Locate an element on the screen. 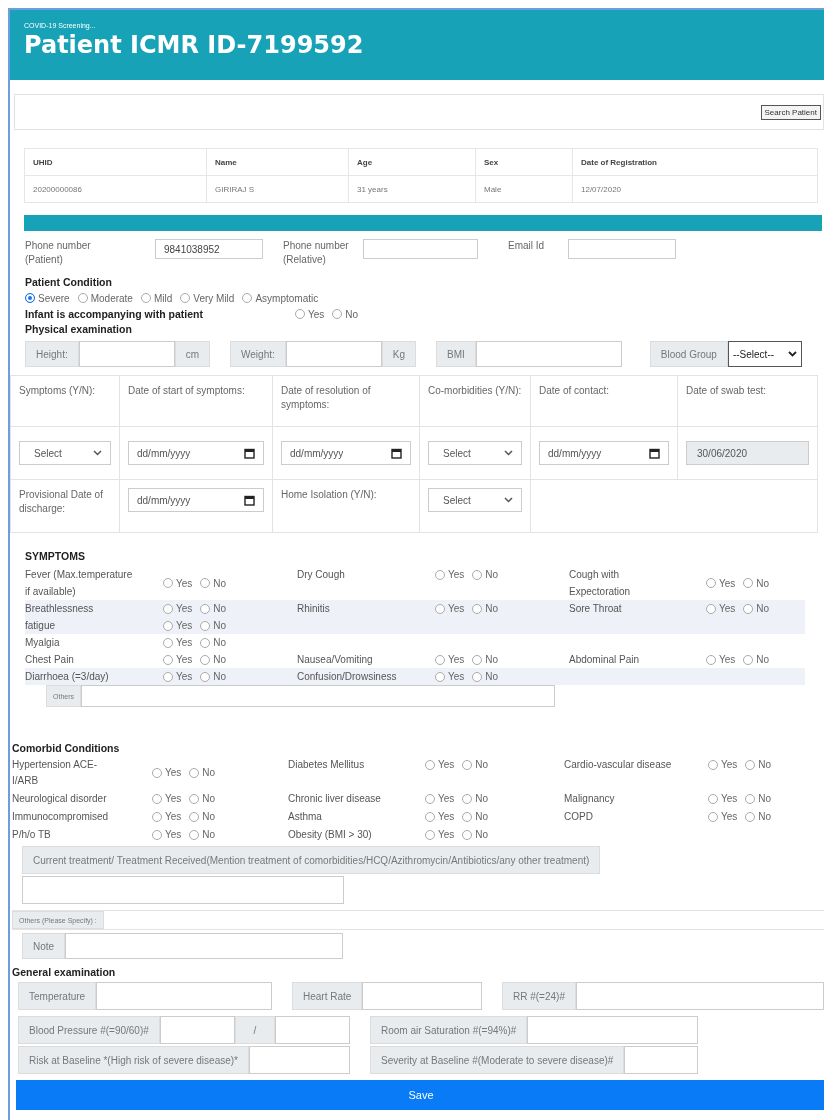 This screenshot has height=1120, width=824. column-header: Date of resolution of symptoms: is located at coordinates (326, 397).